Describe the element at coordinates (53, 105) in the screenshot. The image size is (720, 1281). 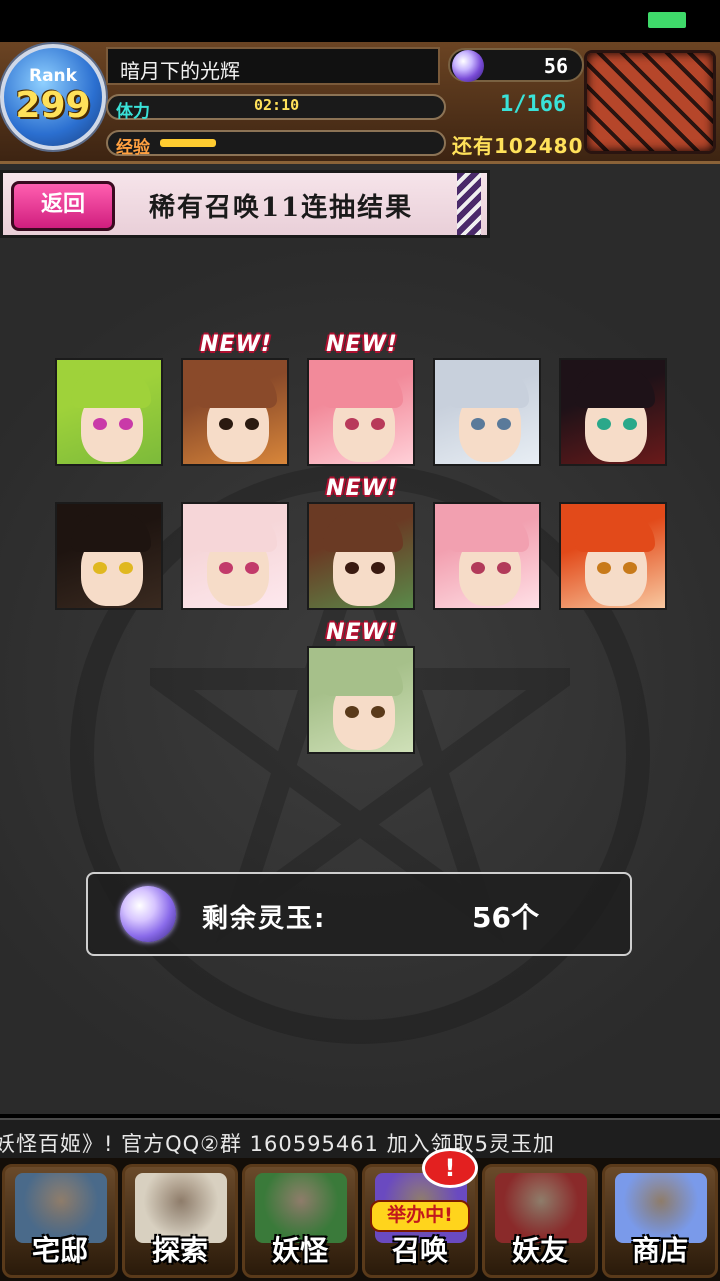
I see `rank-value: 299` at that location.